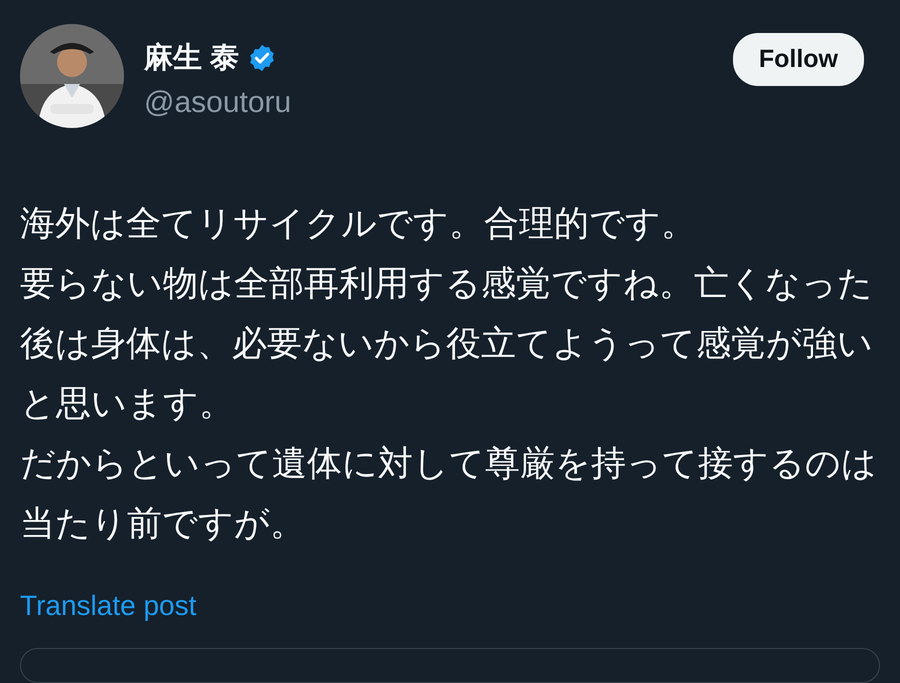  I want to click on translate-link: Translate post, so click(108, 606).